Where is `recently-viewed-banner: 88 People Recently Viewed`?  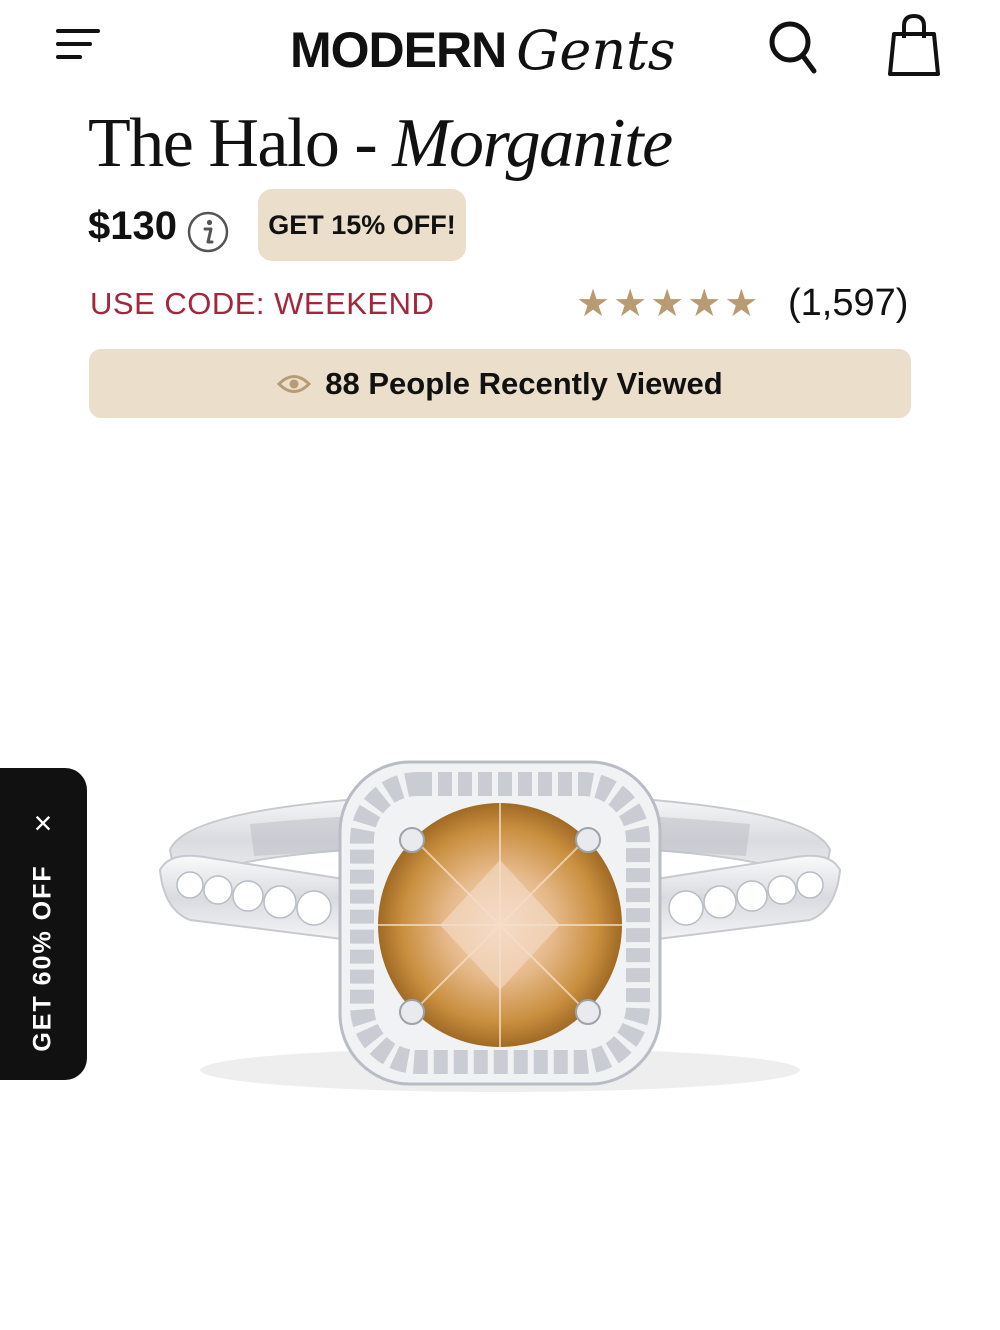 recently-viewed-banner: 88 People Recently Viewed is located at coordinates (500, 383).